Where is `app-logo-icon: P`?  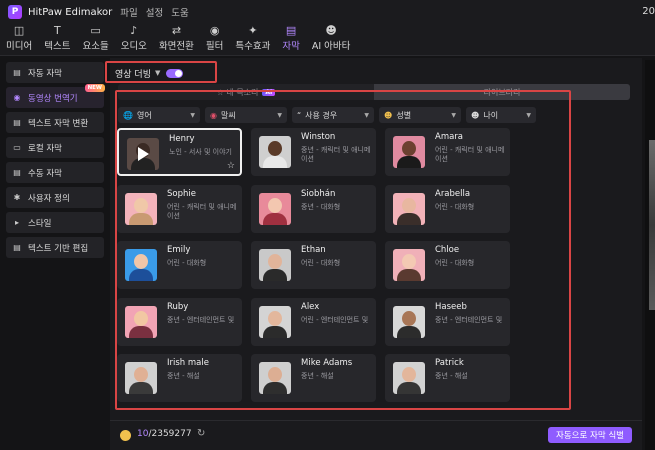
app-logo-icon: P is located at coordinates (15, 12).